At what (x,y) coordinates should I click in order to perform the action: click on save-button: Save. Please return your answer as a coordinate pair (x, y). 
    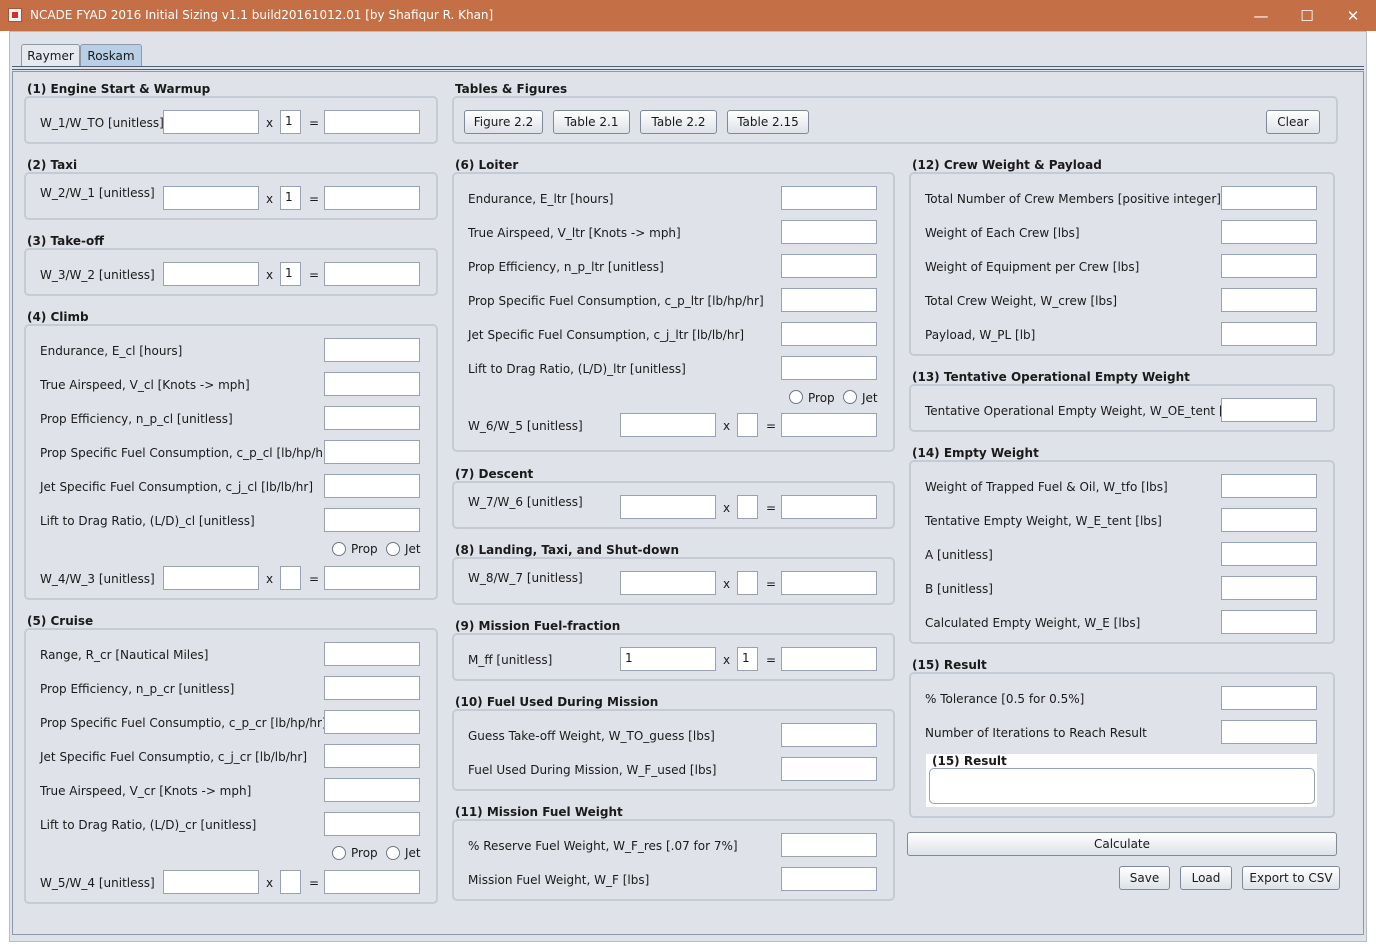
    Looking at the image, I should click on (1144, 878).